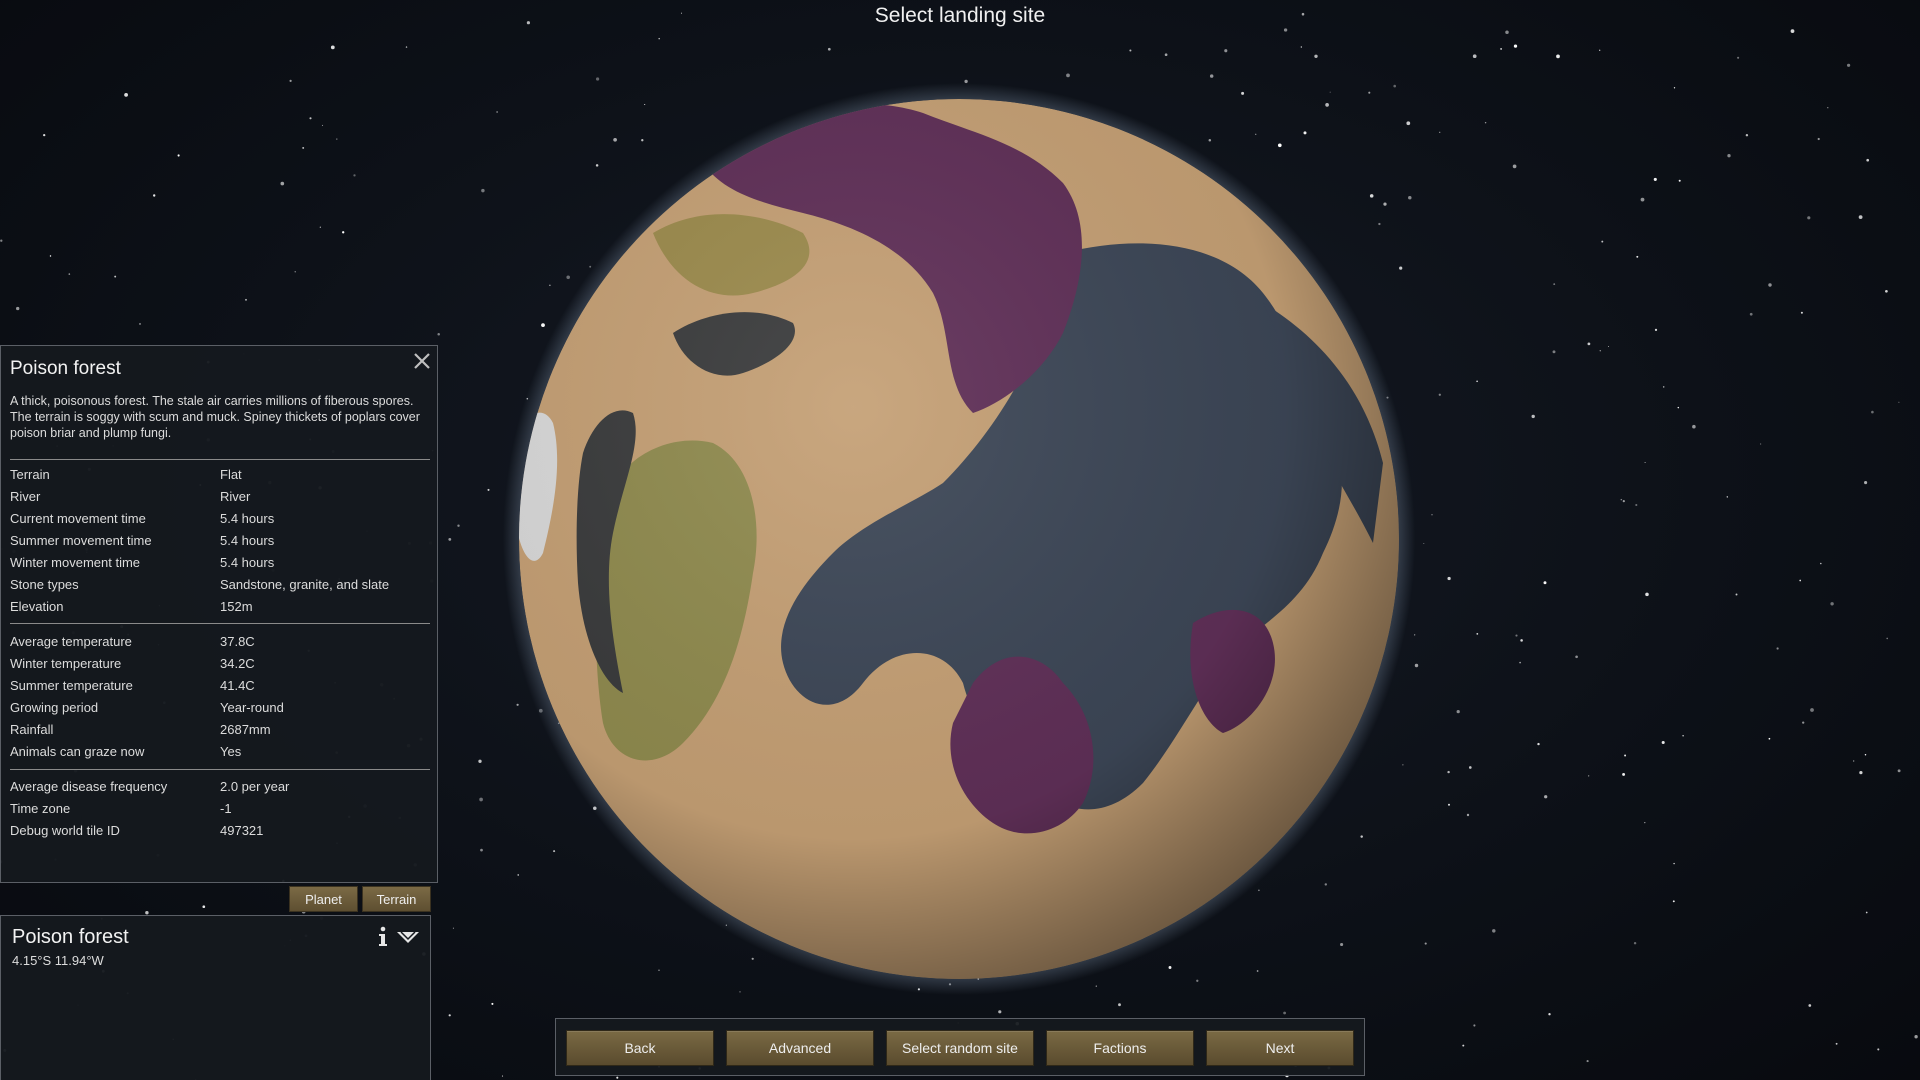 Image resolution: width=1920 pixels, height=1080 pixels. Describe the element at coordinates (247, 562) in the screenshot. I see `stat-value: 5.4 hours` at that location.